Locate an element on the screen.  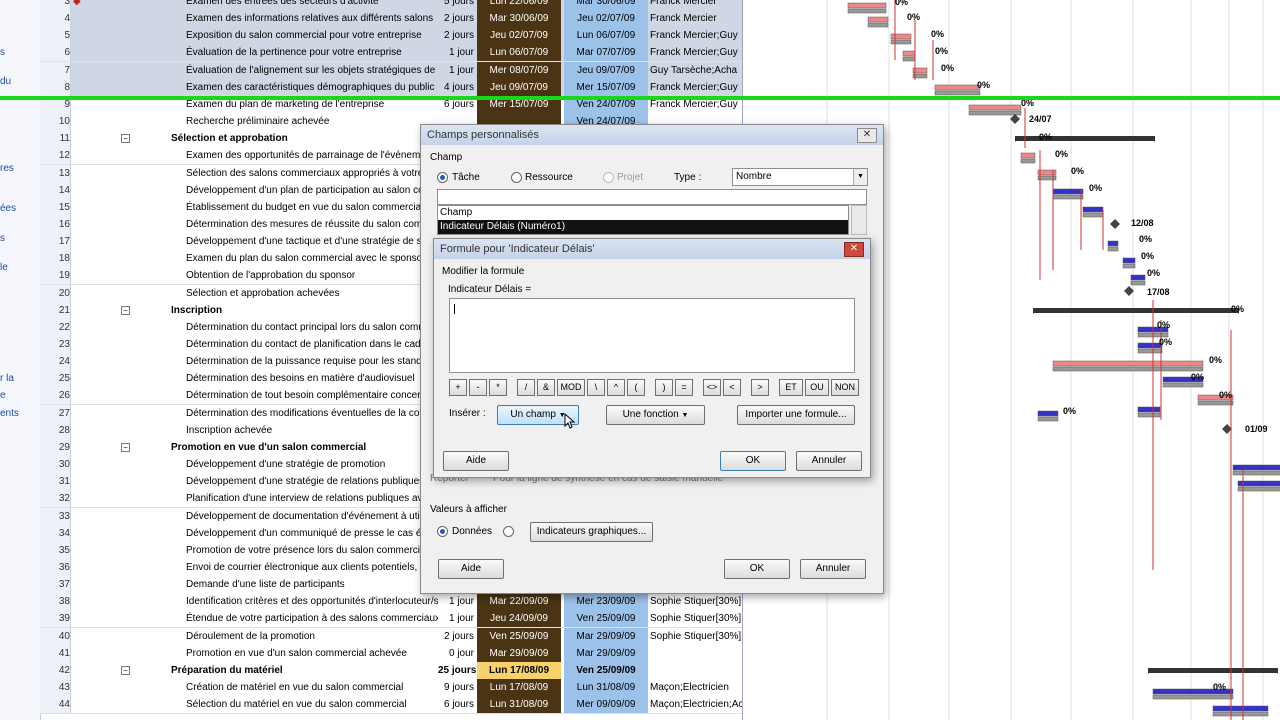
operator-button: \ is located at coordinates (596, 387).